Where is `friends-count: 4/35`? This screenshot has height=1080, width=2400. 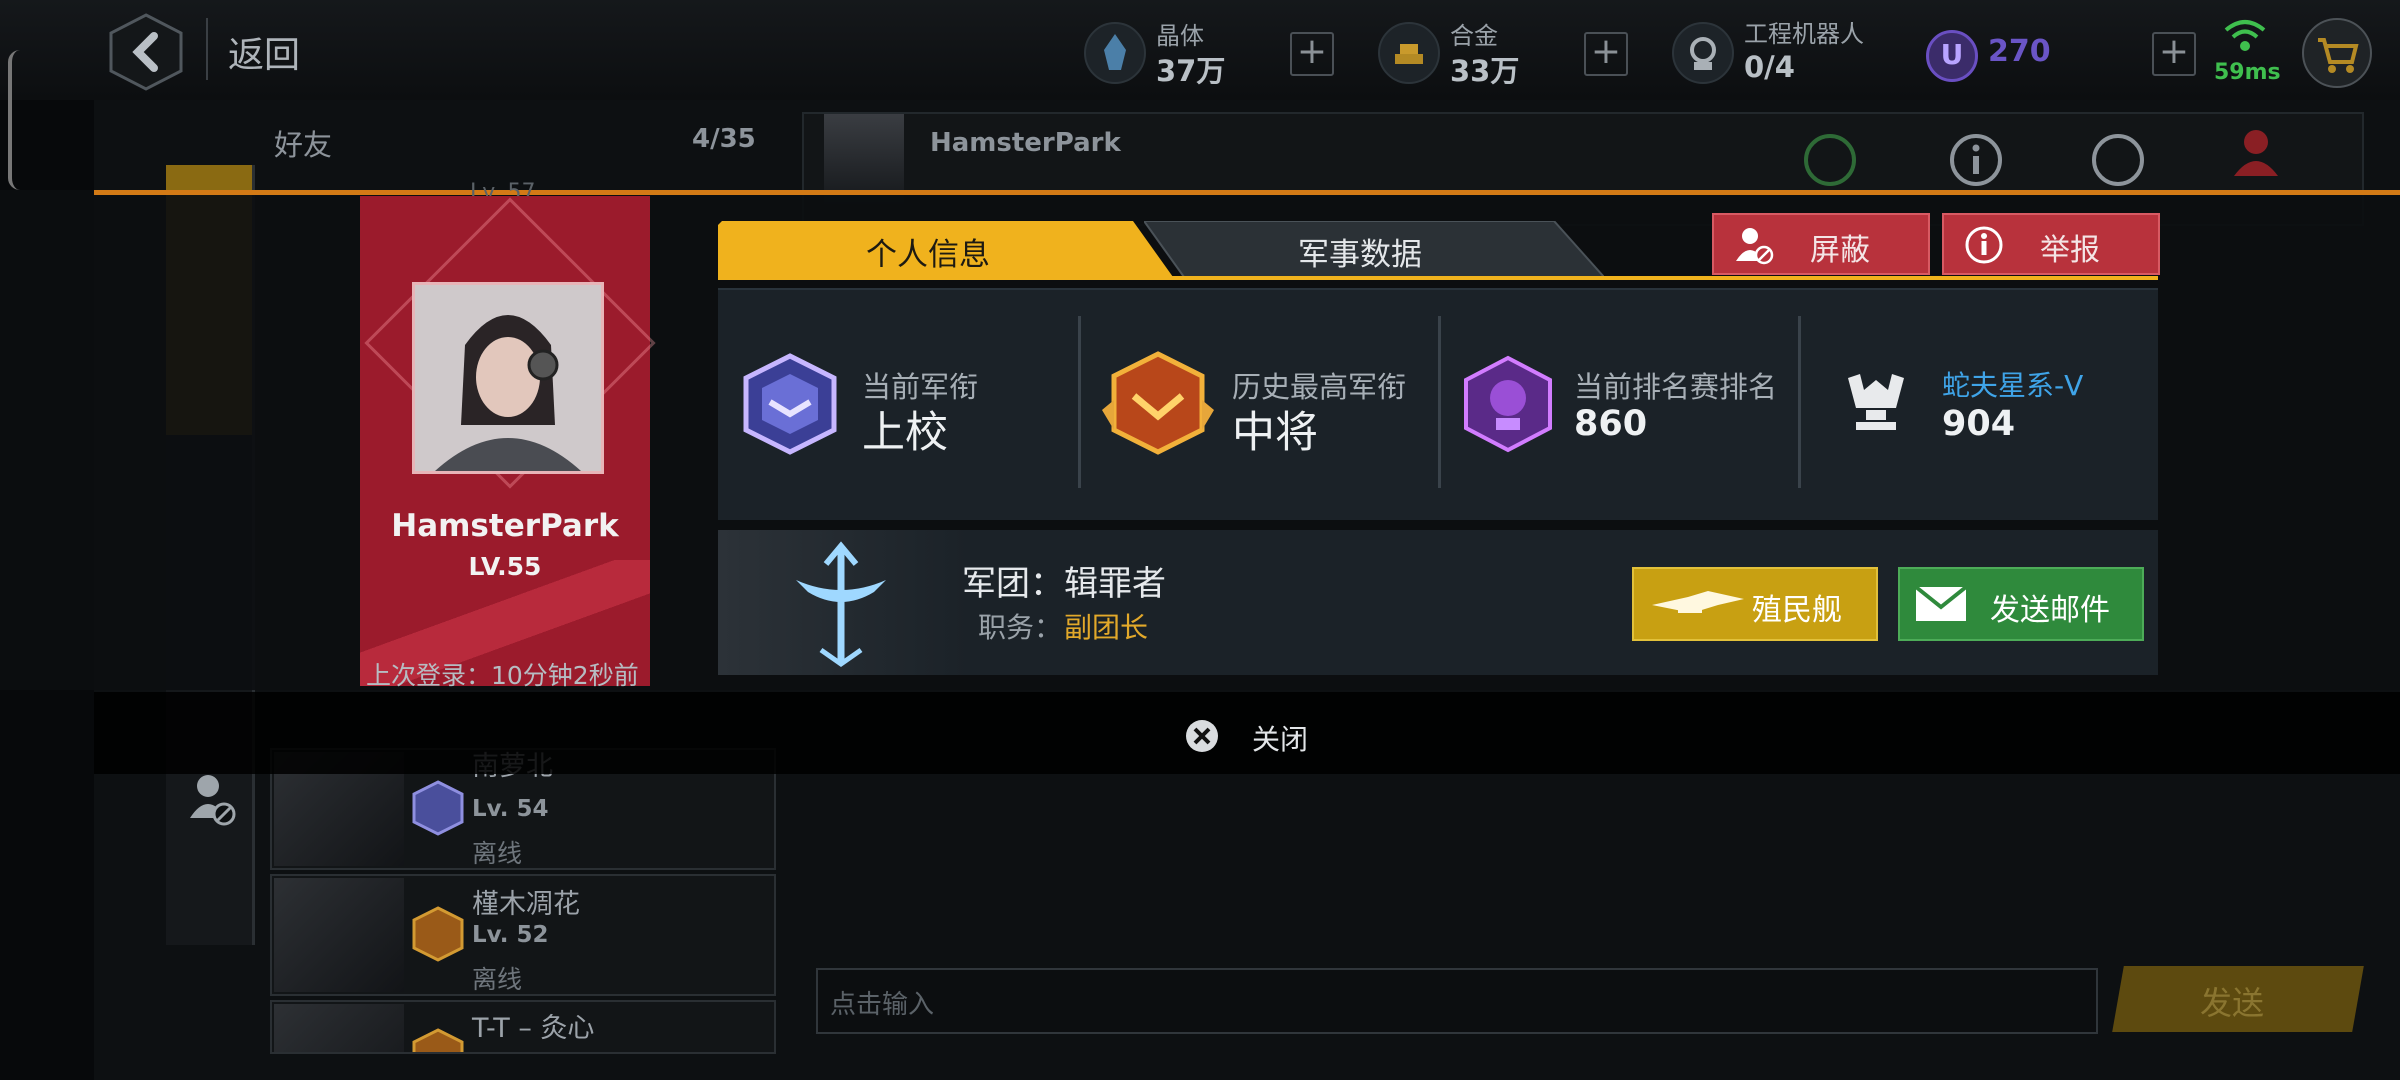
friends-count: 4/35 is located at coordinates (724, 139).